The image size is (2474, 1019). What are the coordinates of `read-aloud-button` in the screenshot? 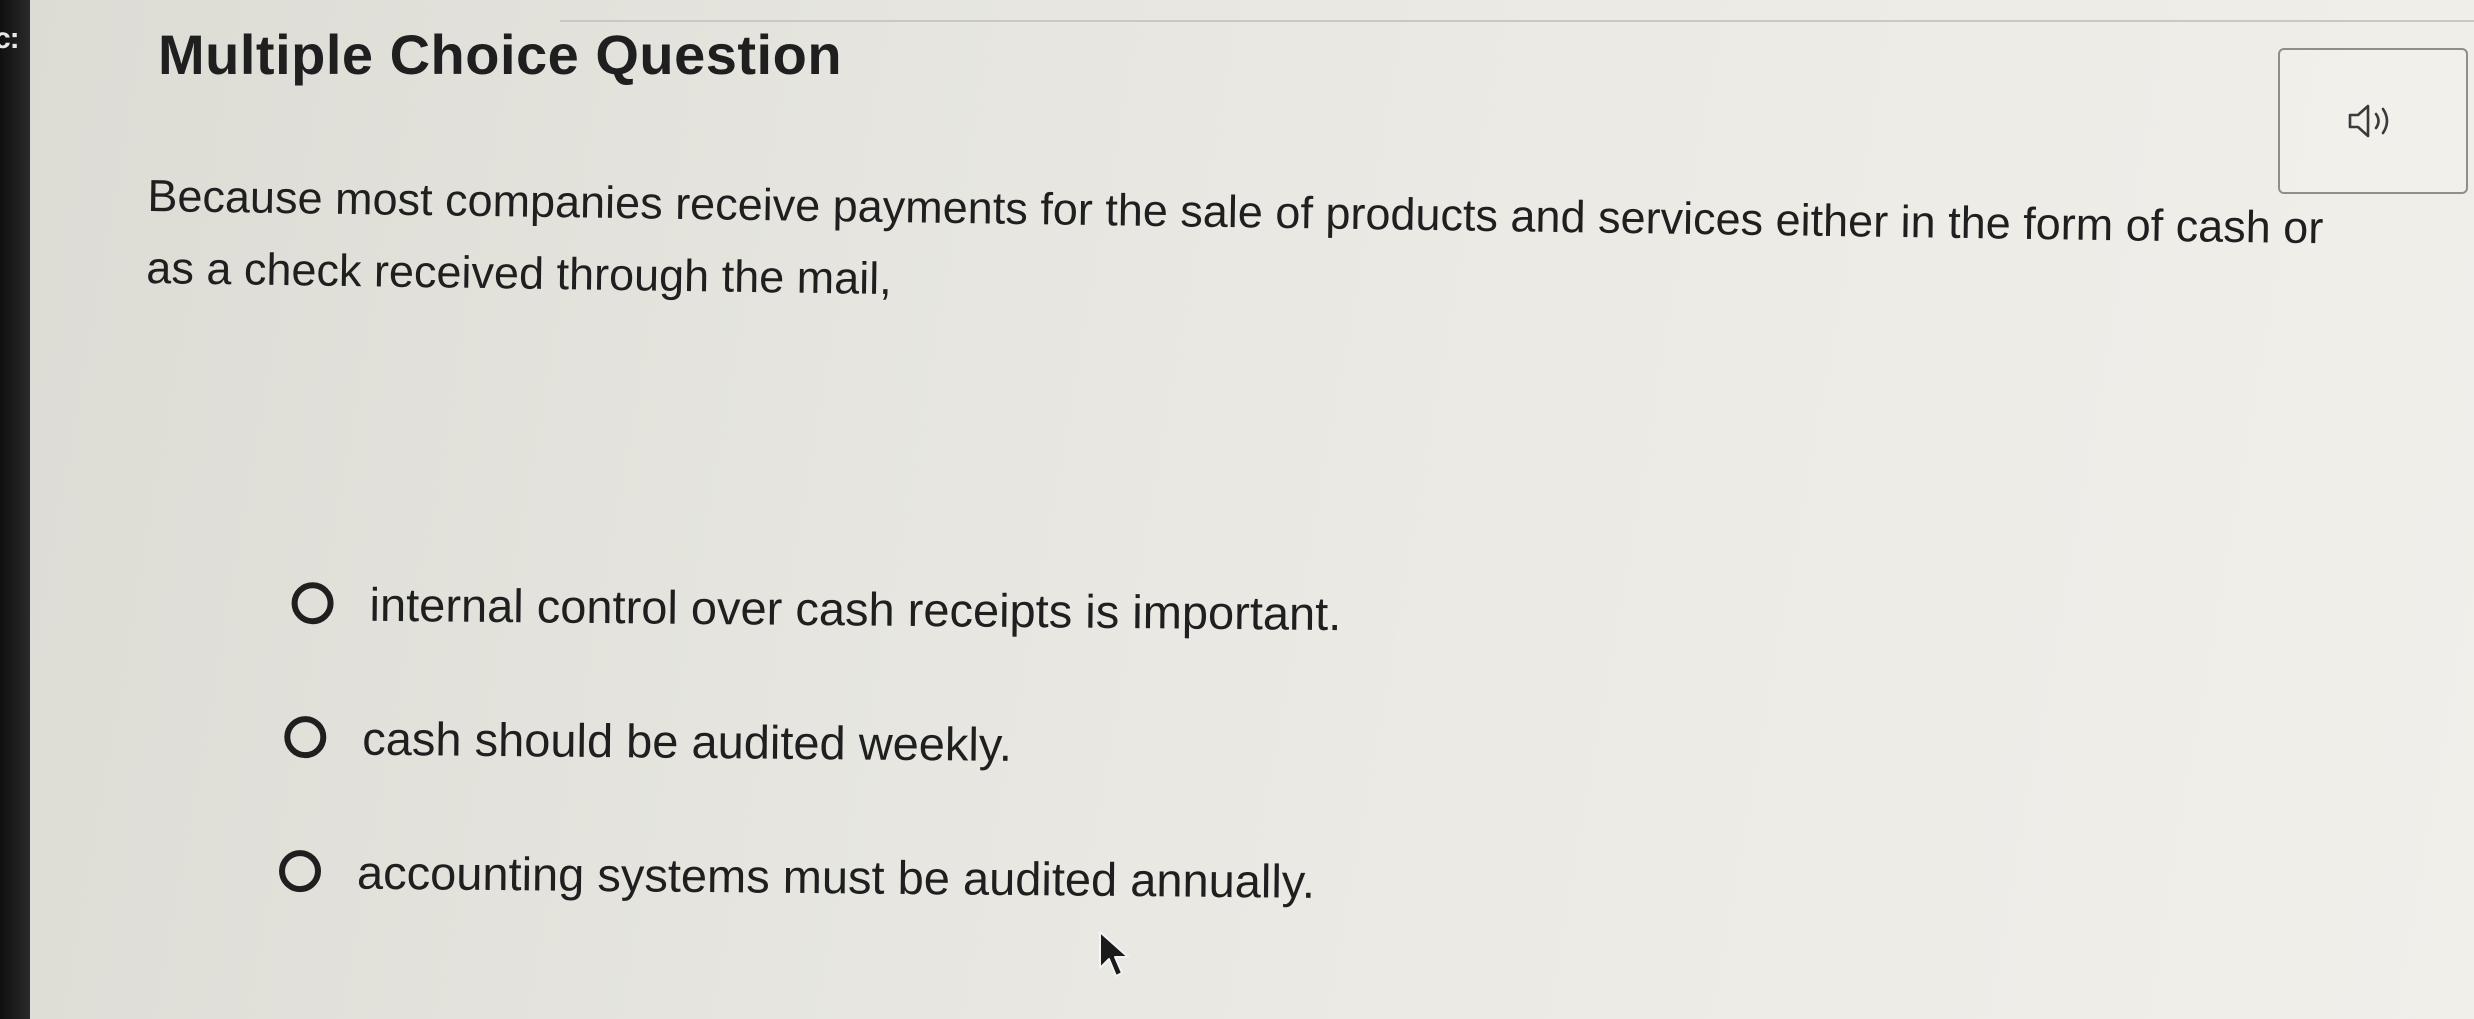 It's located at (2373, 121).